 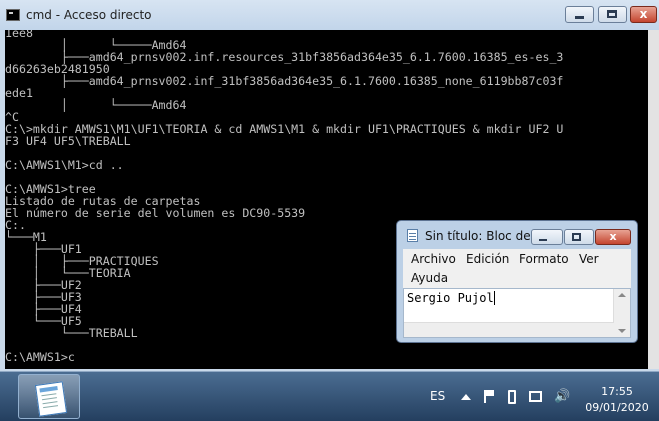 I want to click on notepad-content: Sergio Pujol, so click(x=451, y=298).